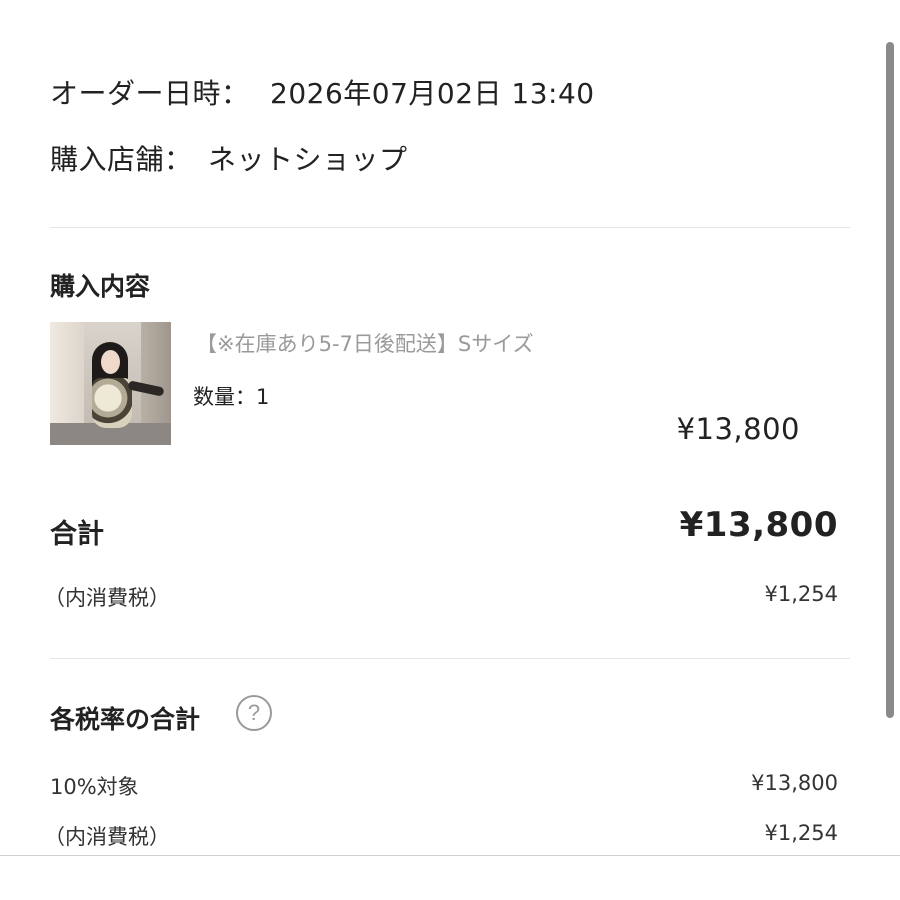 The width and height of the screenshot is (900, 900). Describe the element at coordinates (794, 783) in the screenshot. I see `tax-rate-row-value: ¥13,800` at that location.